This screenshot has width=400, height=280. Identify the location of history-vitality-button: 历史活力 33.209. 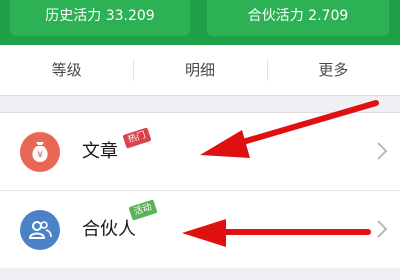
(100, 18).